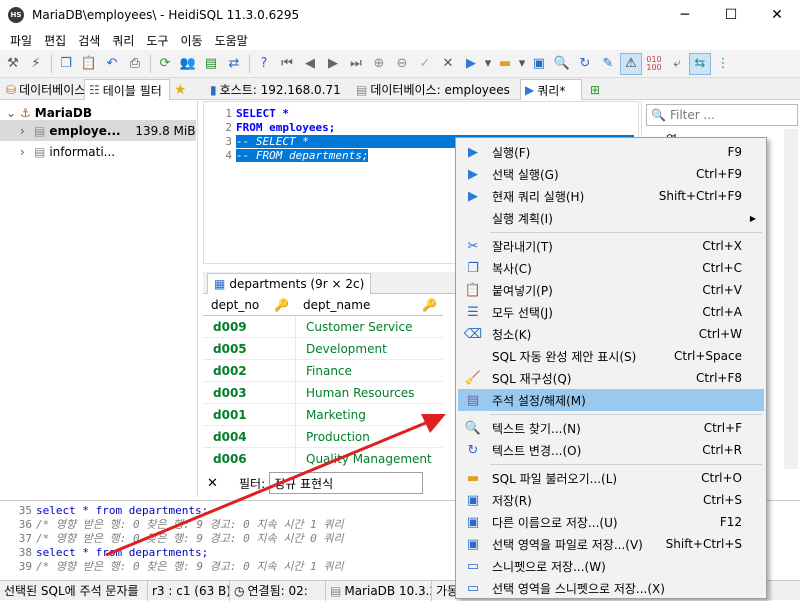 Image resolution: width=800 pixels, height=601 pixels. Describe the element at coordinates (611, 500) in the screenshot. I see `menu-item-save: ▣ 저장(R) Ctrl+S` at that location.